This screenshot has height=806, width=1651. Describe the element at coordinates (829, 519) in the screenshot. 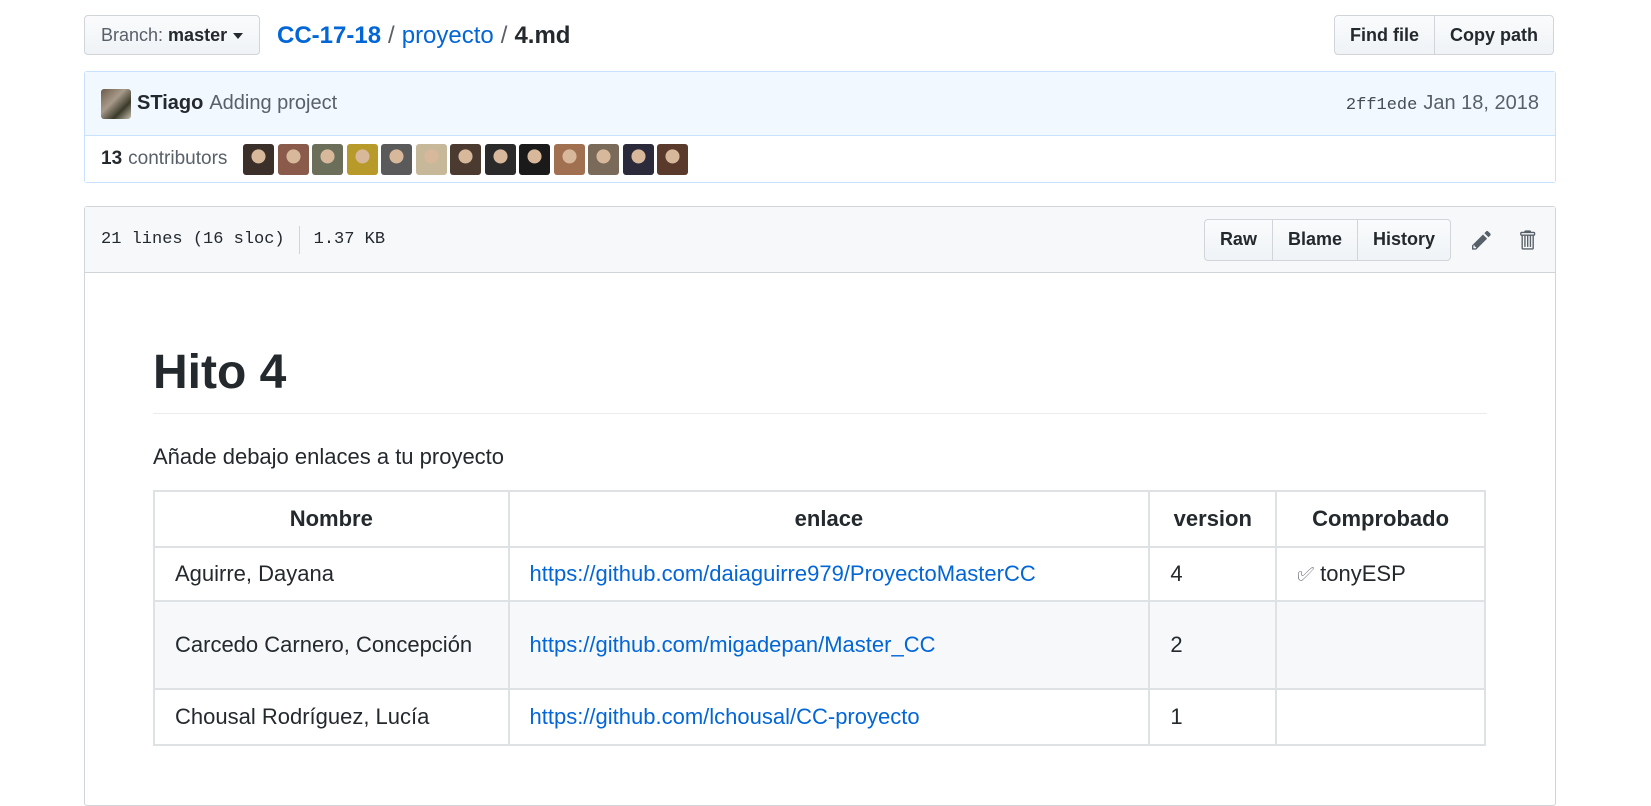

I see `column-header-enlace: enlace` at that location.